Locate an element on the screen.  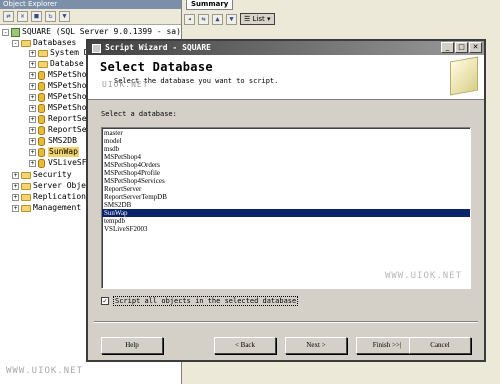
list-item: MSPetShop4Profile is located at coordinates (286, 173).